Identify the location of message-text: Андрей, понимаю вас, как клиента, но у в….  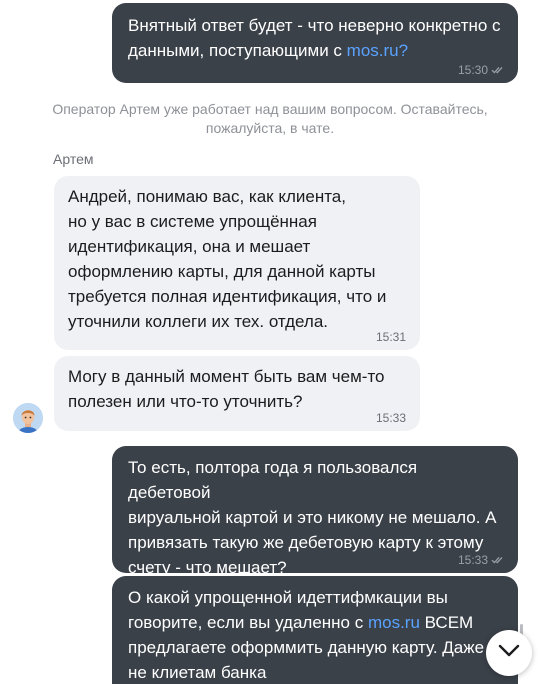
(227, 259).